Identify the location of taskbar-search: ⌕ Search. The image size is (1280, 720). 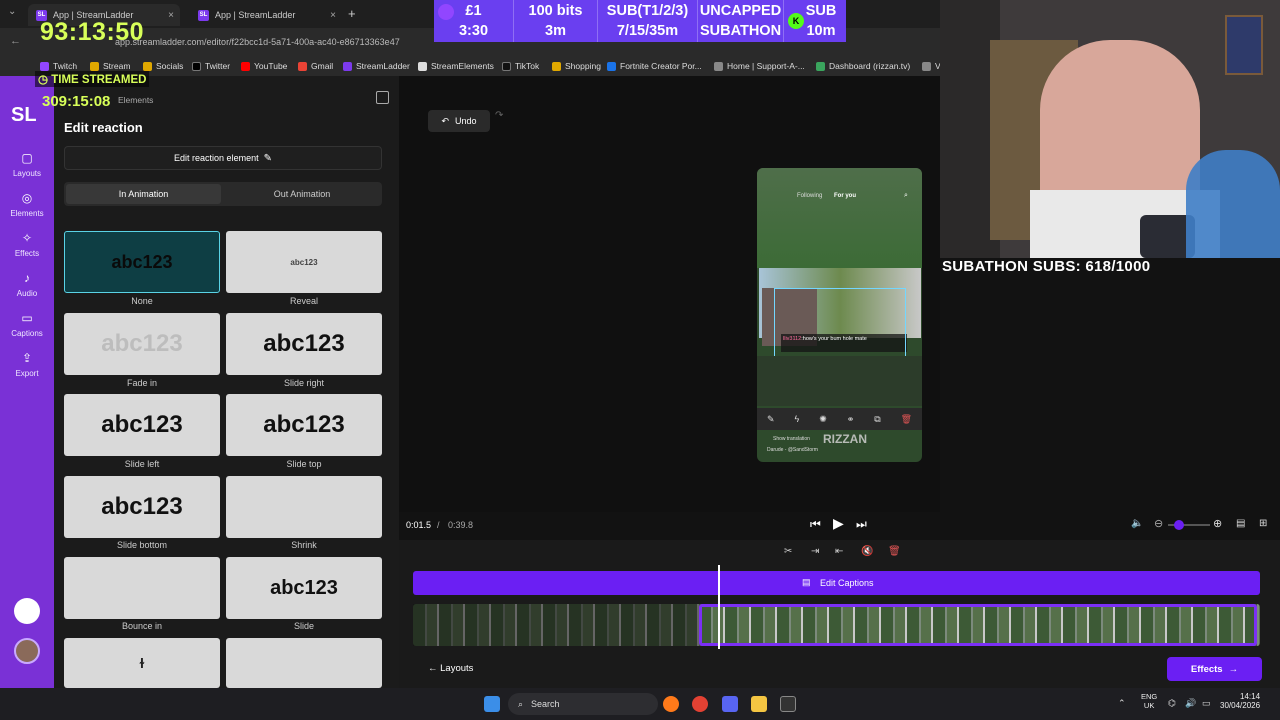
(583, 704).